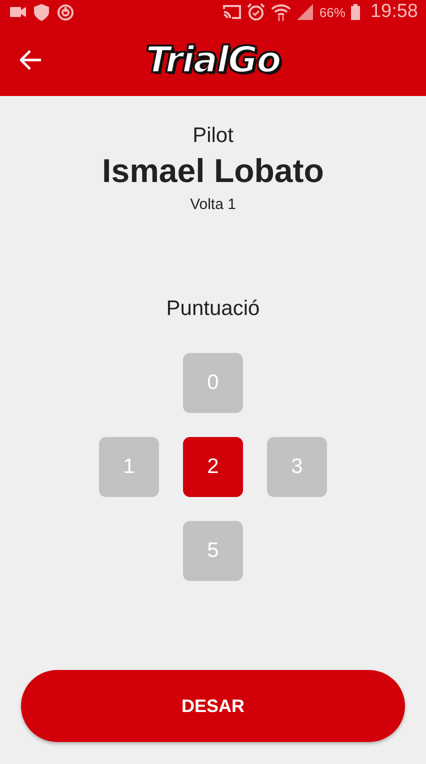 The image size is (426, 764). What do you see at coordinates (213, 383) in the screenshot?
I see `score-option: 0` at bounding box center [213, 383].